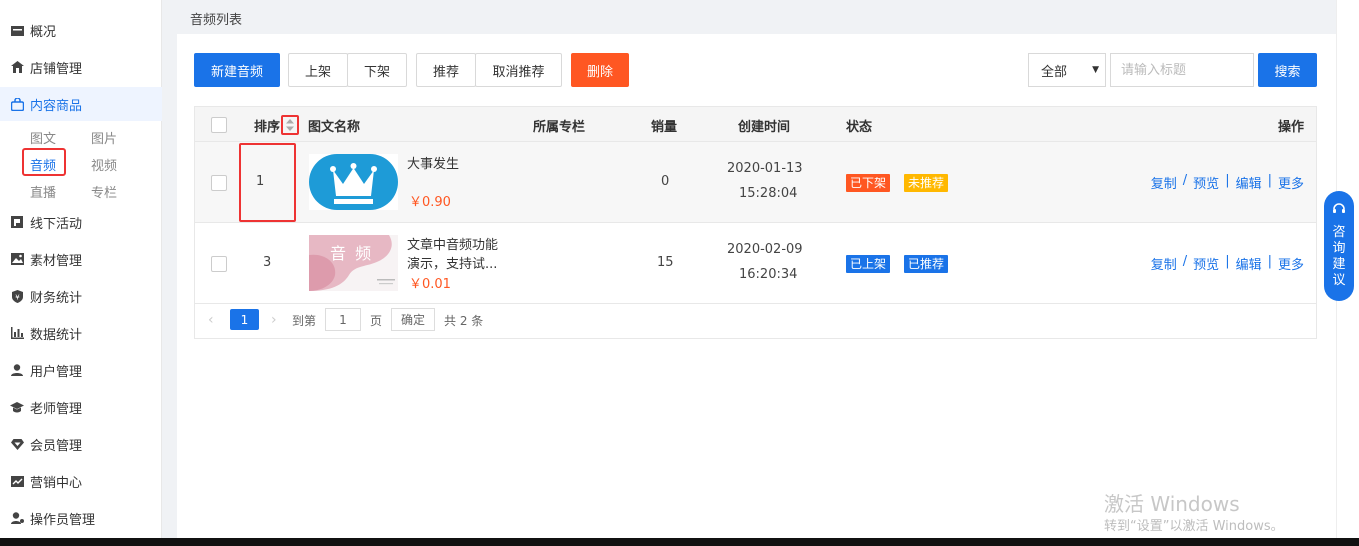  What do you see at coordinates (926, 183) in the screenshot?
I see `recommend-badge: 未推荐` at bounding box center [926, 183].